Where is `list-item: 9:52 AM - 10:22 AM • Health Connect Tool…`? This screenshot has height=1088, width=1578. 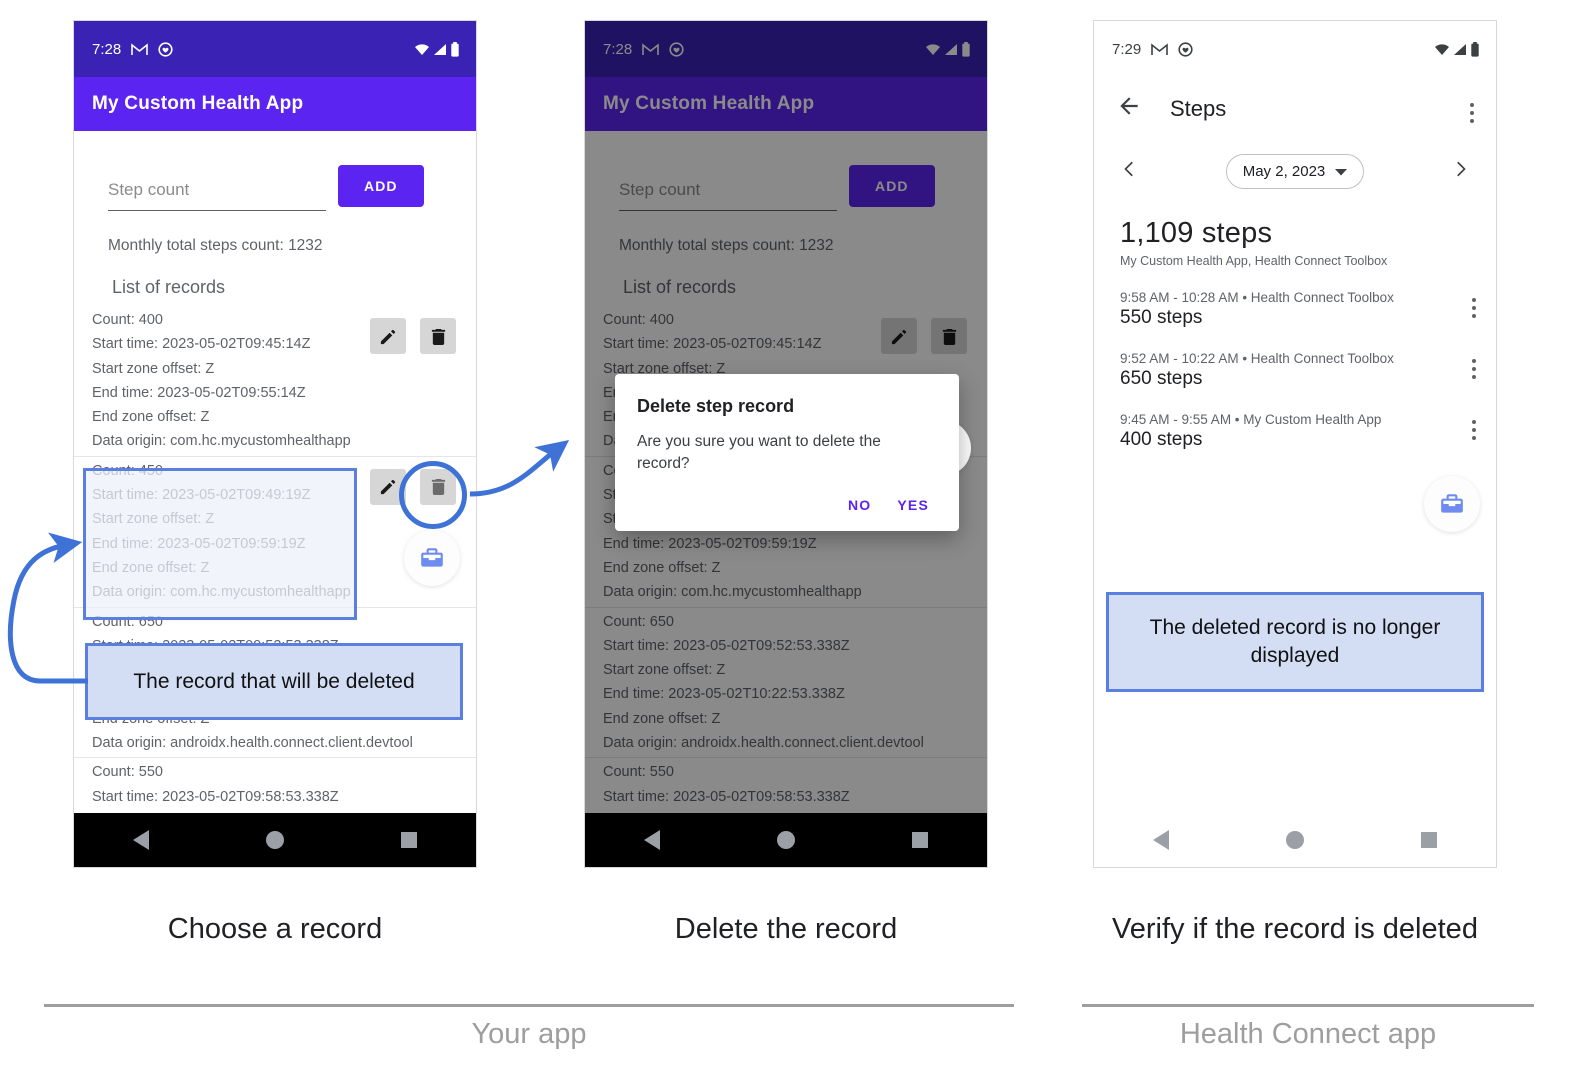 list-item: 9:52 AM - 10:22 AM • Health Connect Tool… is located at coordinates (1295, 359).